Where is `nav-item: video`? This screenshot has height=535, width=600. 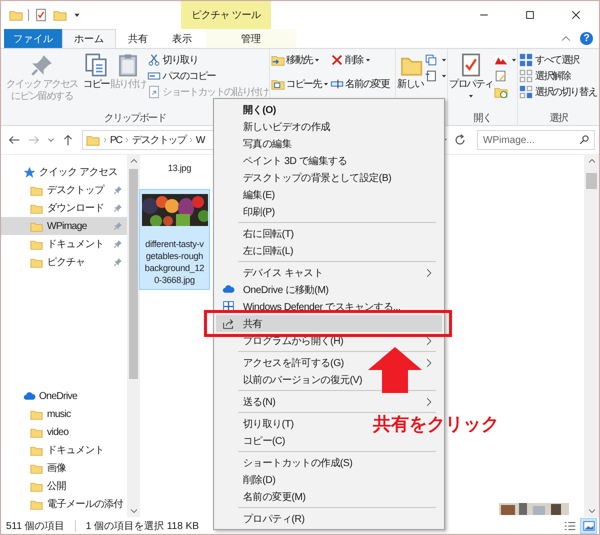
nav-item: video is located at coordinates (64, 432).